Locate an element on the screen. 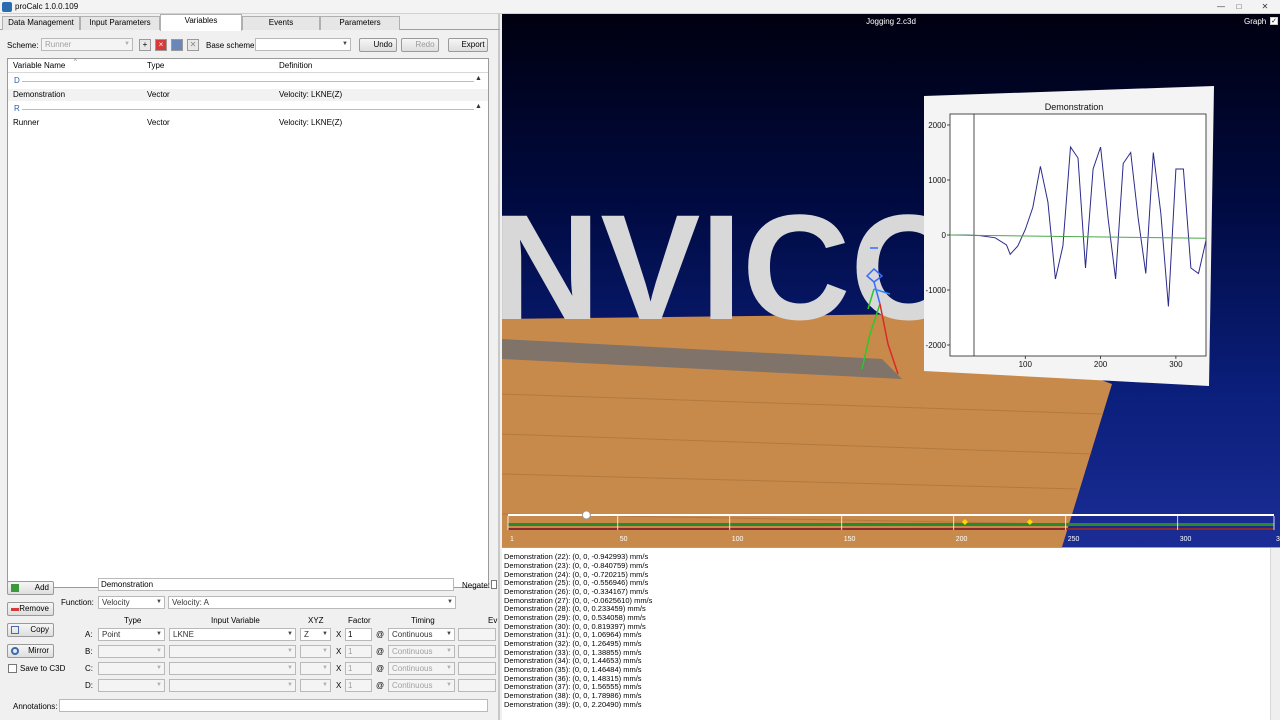 The width and height of the screenshot is (1280, 720). type-dropdown-d: ▼ is located at coordinates (131, 685).